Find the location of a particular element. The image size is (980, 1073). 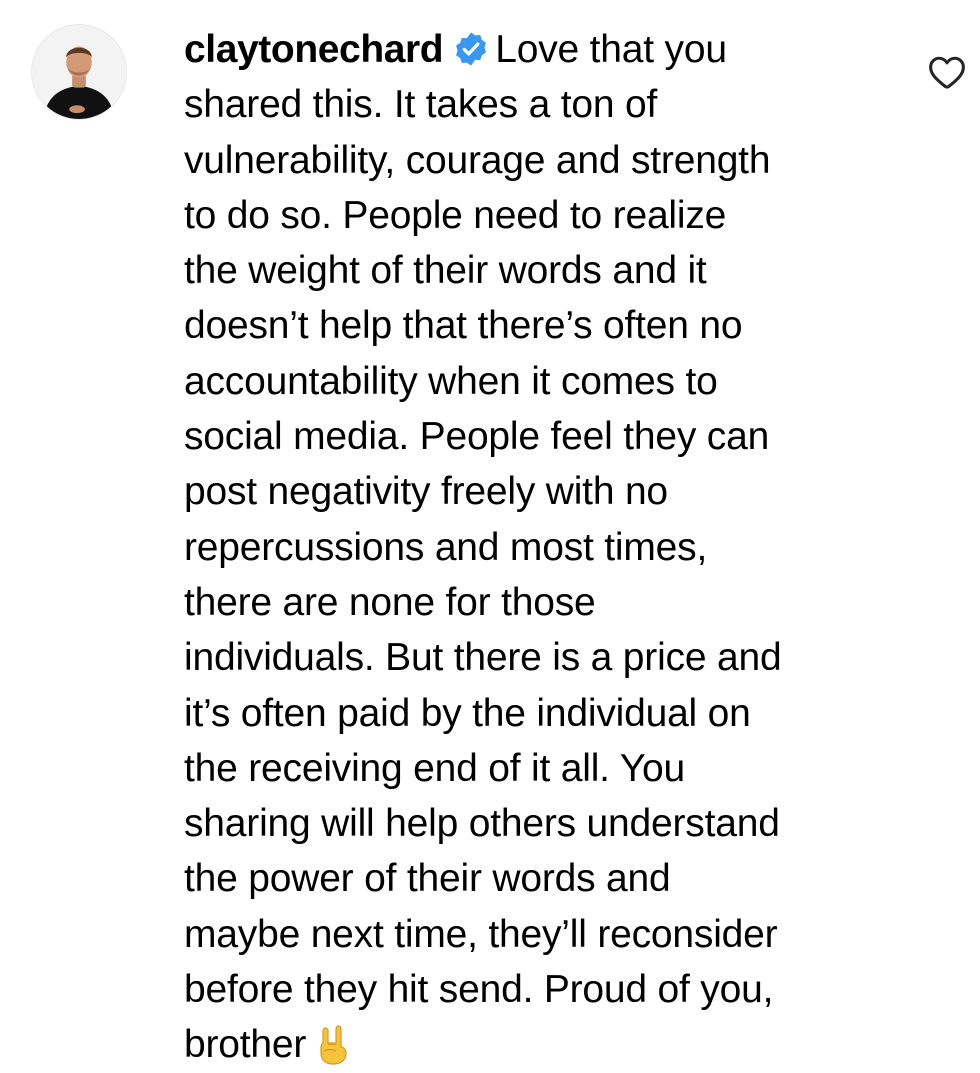

comment-line: post negativity freely with no is located at coordinates (426, 492).